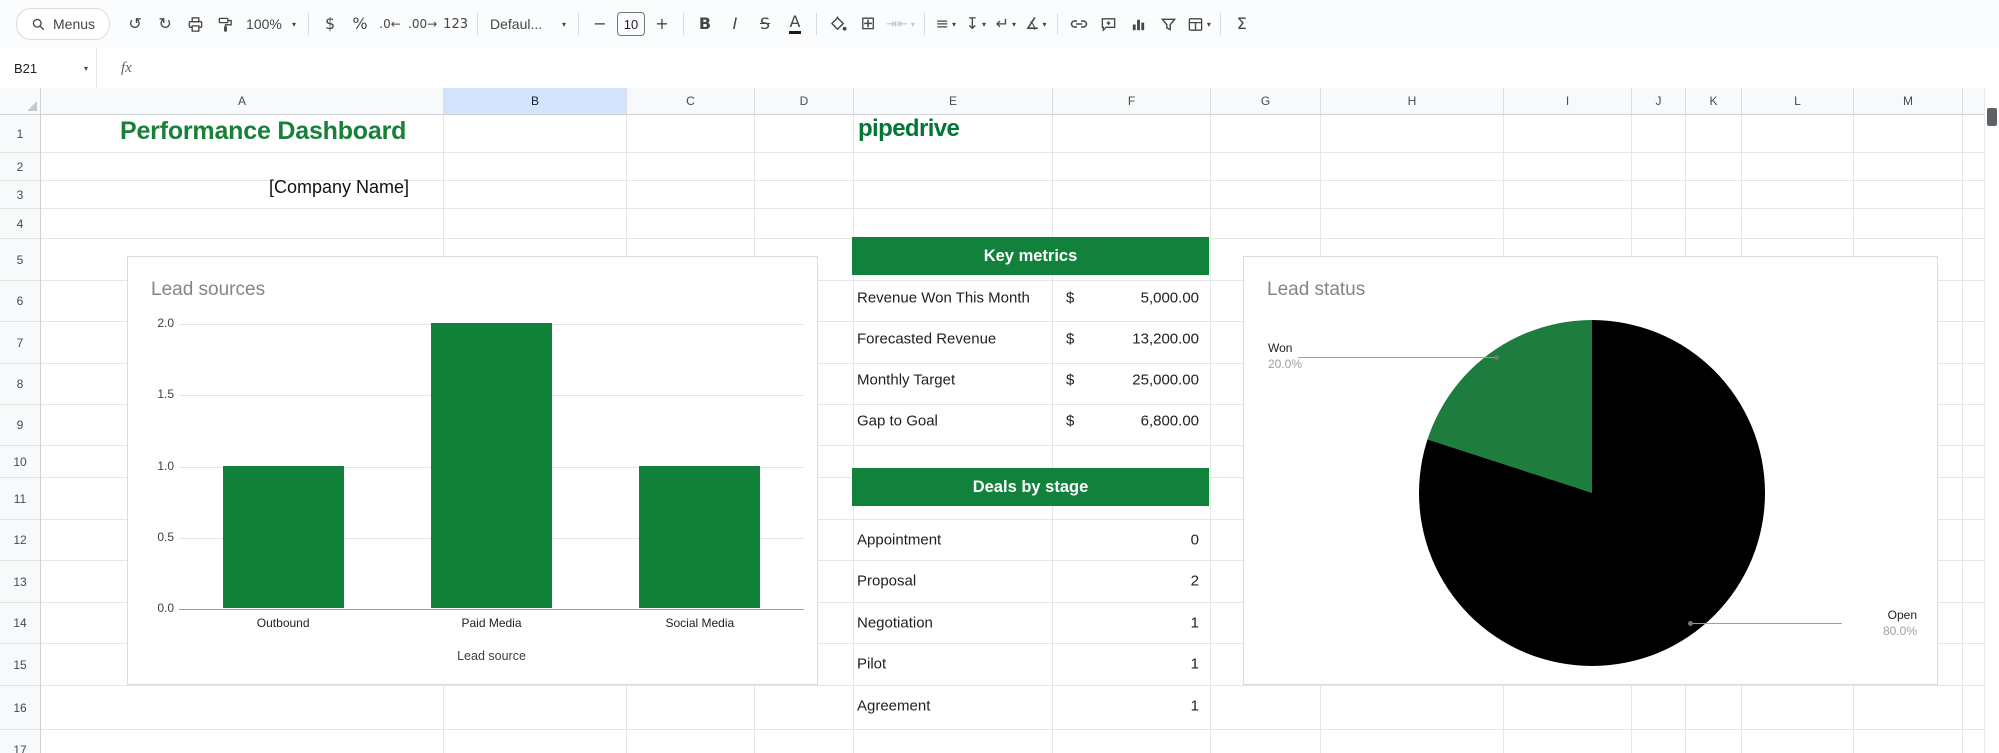 The width and height of the screenshot is (1999, 753). What do you see at coordinates (20, 195) in the screenshot?
I see `row-header-3: 3` at bounding box center [20, 195].